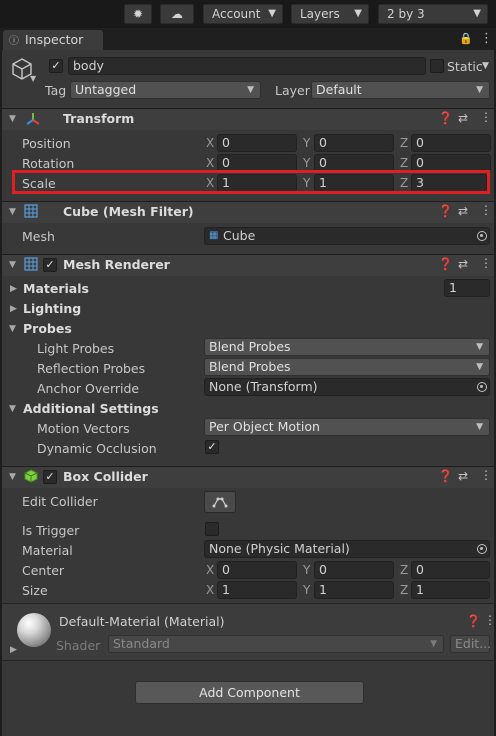 The width and height of the screenshot is (496, 736). Describe the element at coordinates (292, 90) in the screenshot. I see `layer-label: Layer` at that location.